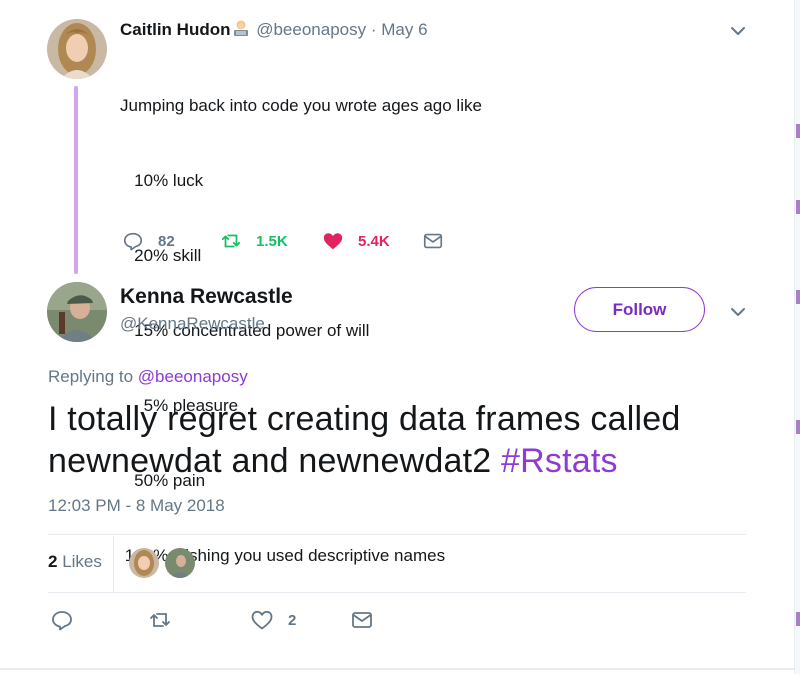 The height and width of the screenshot is (674, 800). I want to click on parent-tweet-actions: 82 1.5K 5.4K, so click(300, 244).